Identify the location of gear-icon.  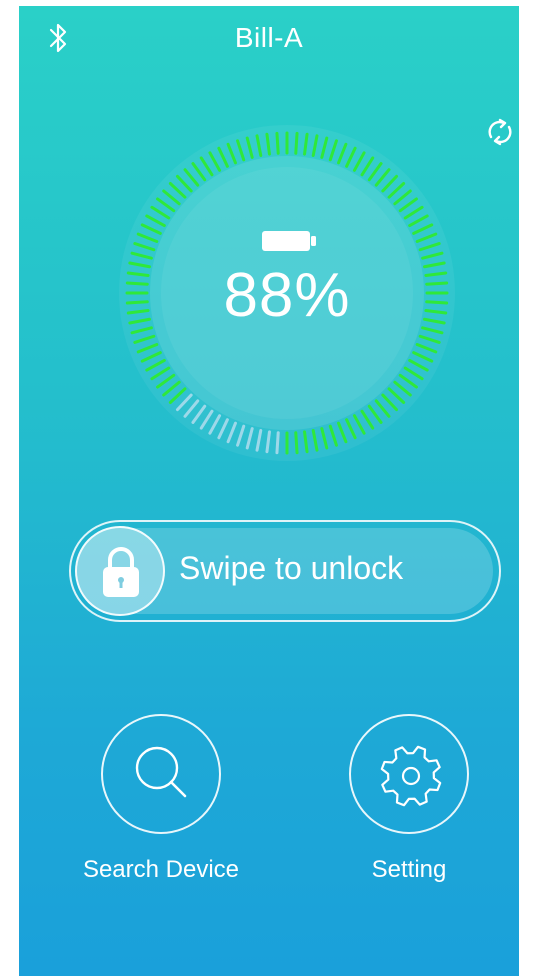
(411, 776).